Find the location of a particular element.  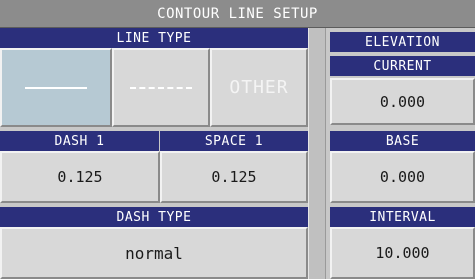

current-header: CURRENT is located at coordinates (402, 66).